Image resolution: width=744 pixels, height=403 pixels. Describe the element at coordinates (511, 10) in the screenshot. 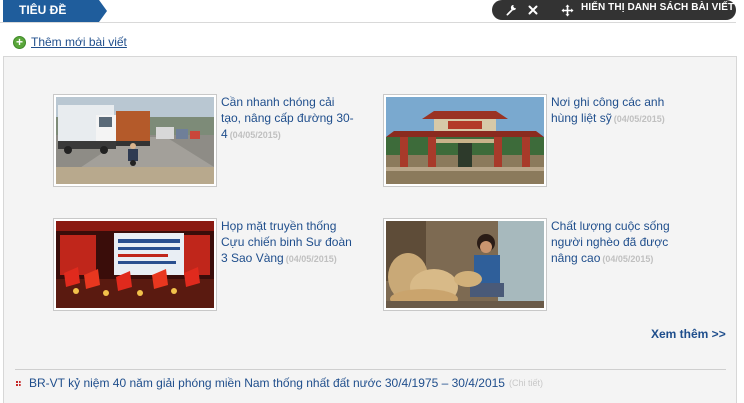

I see `wrench-icon` at that location.